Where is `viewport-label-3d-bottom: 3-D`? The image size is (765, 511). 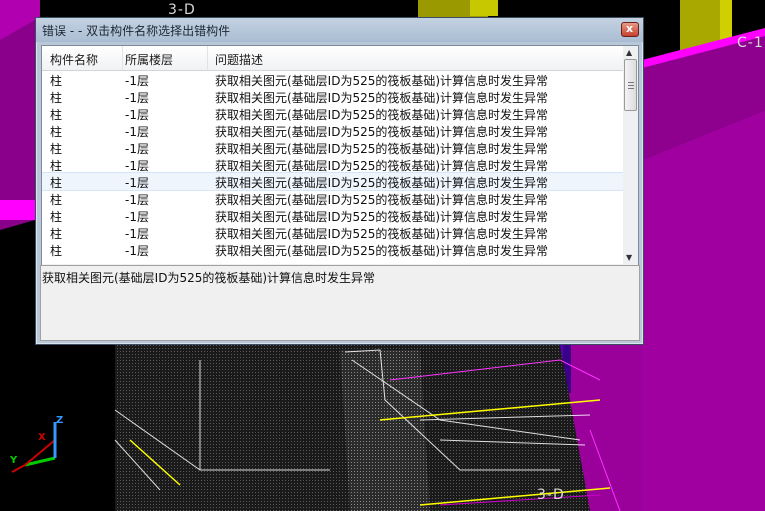
viewport-label-3d-bottom: 3-D is located at coordinates (551, 495).